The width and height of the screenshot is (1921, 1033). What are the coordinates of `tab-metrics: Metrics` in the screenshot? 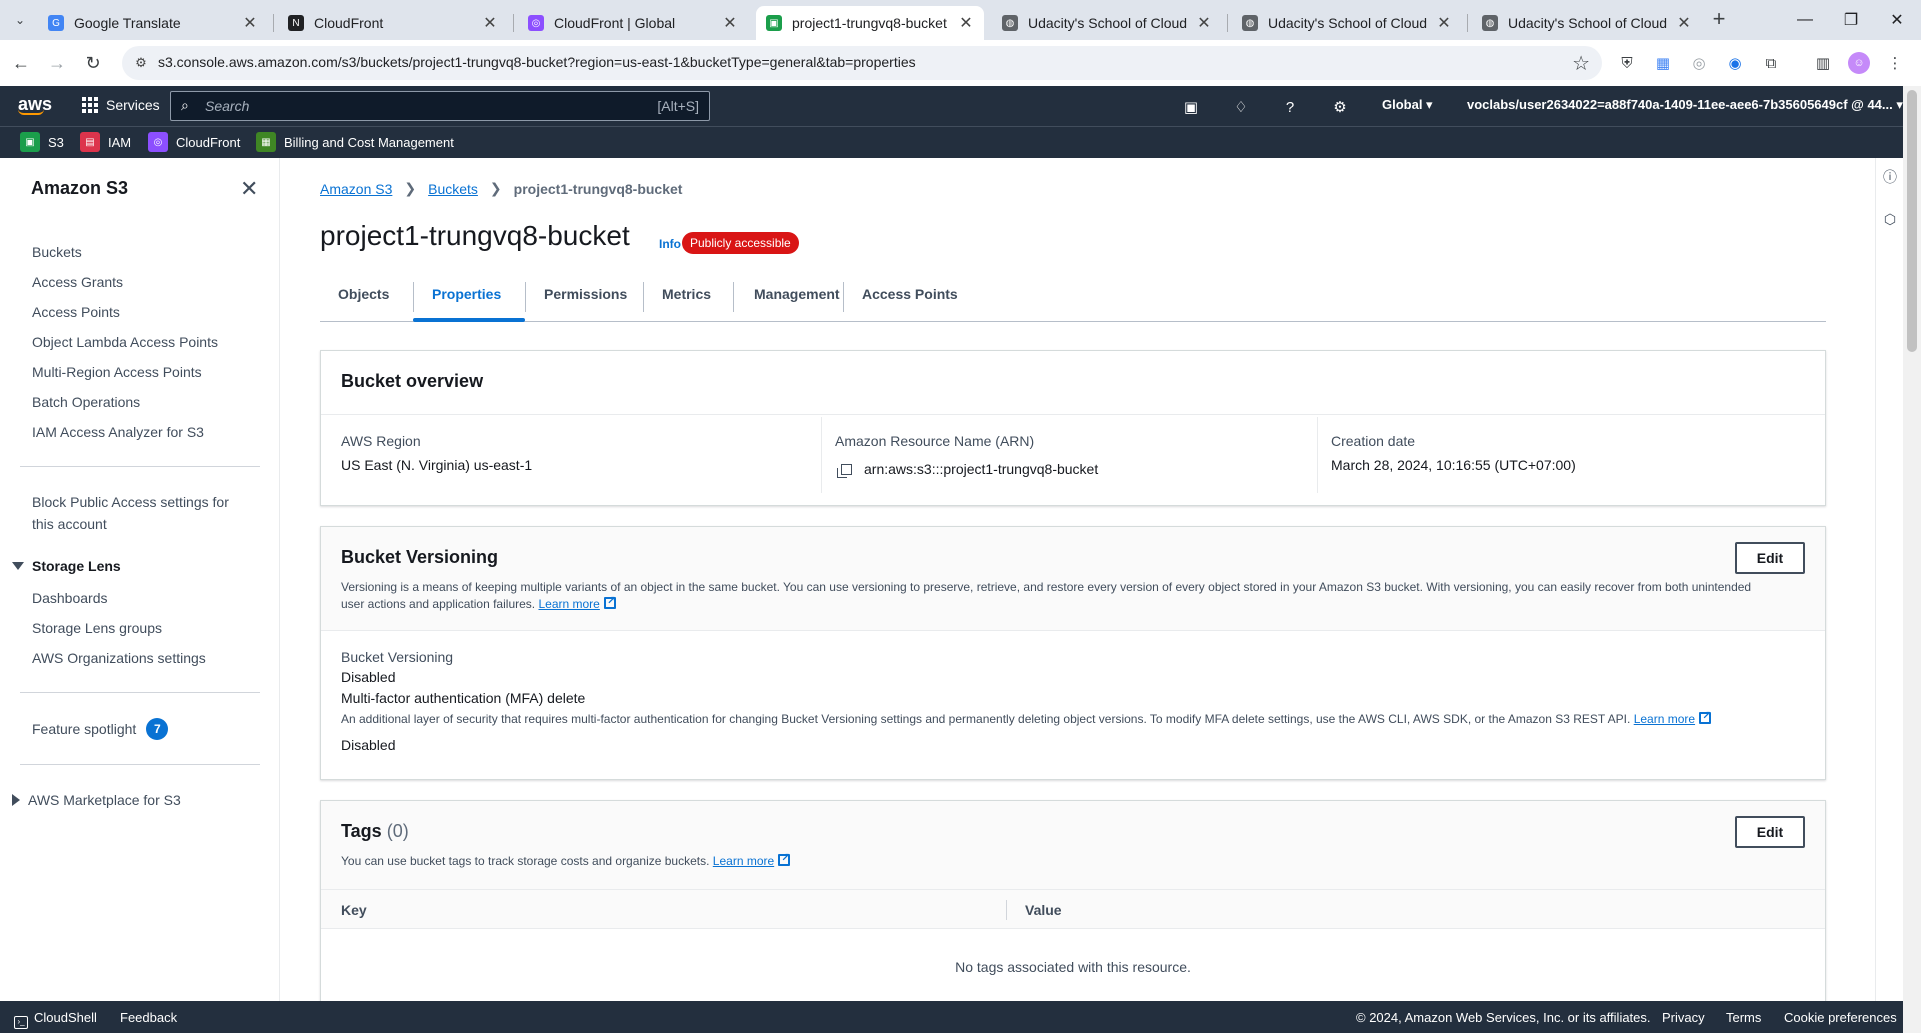 It's located at (686, 294).